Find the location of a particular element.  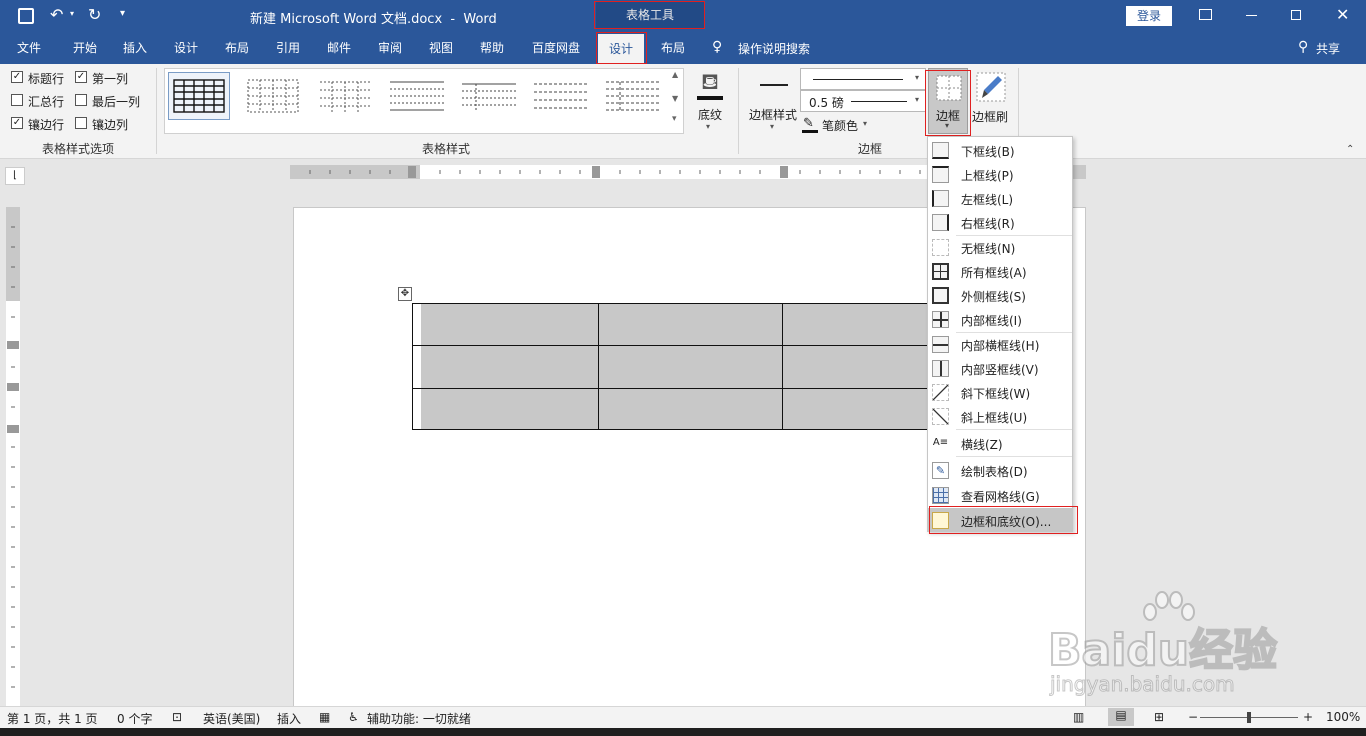

menu-item-outside-borders: 外侧框线(S) is located at coordinates (1000, 295).